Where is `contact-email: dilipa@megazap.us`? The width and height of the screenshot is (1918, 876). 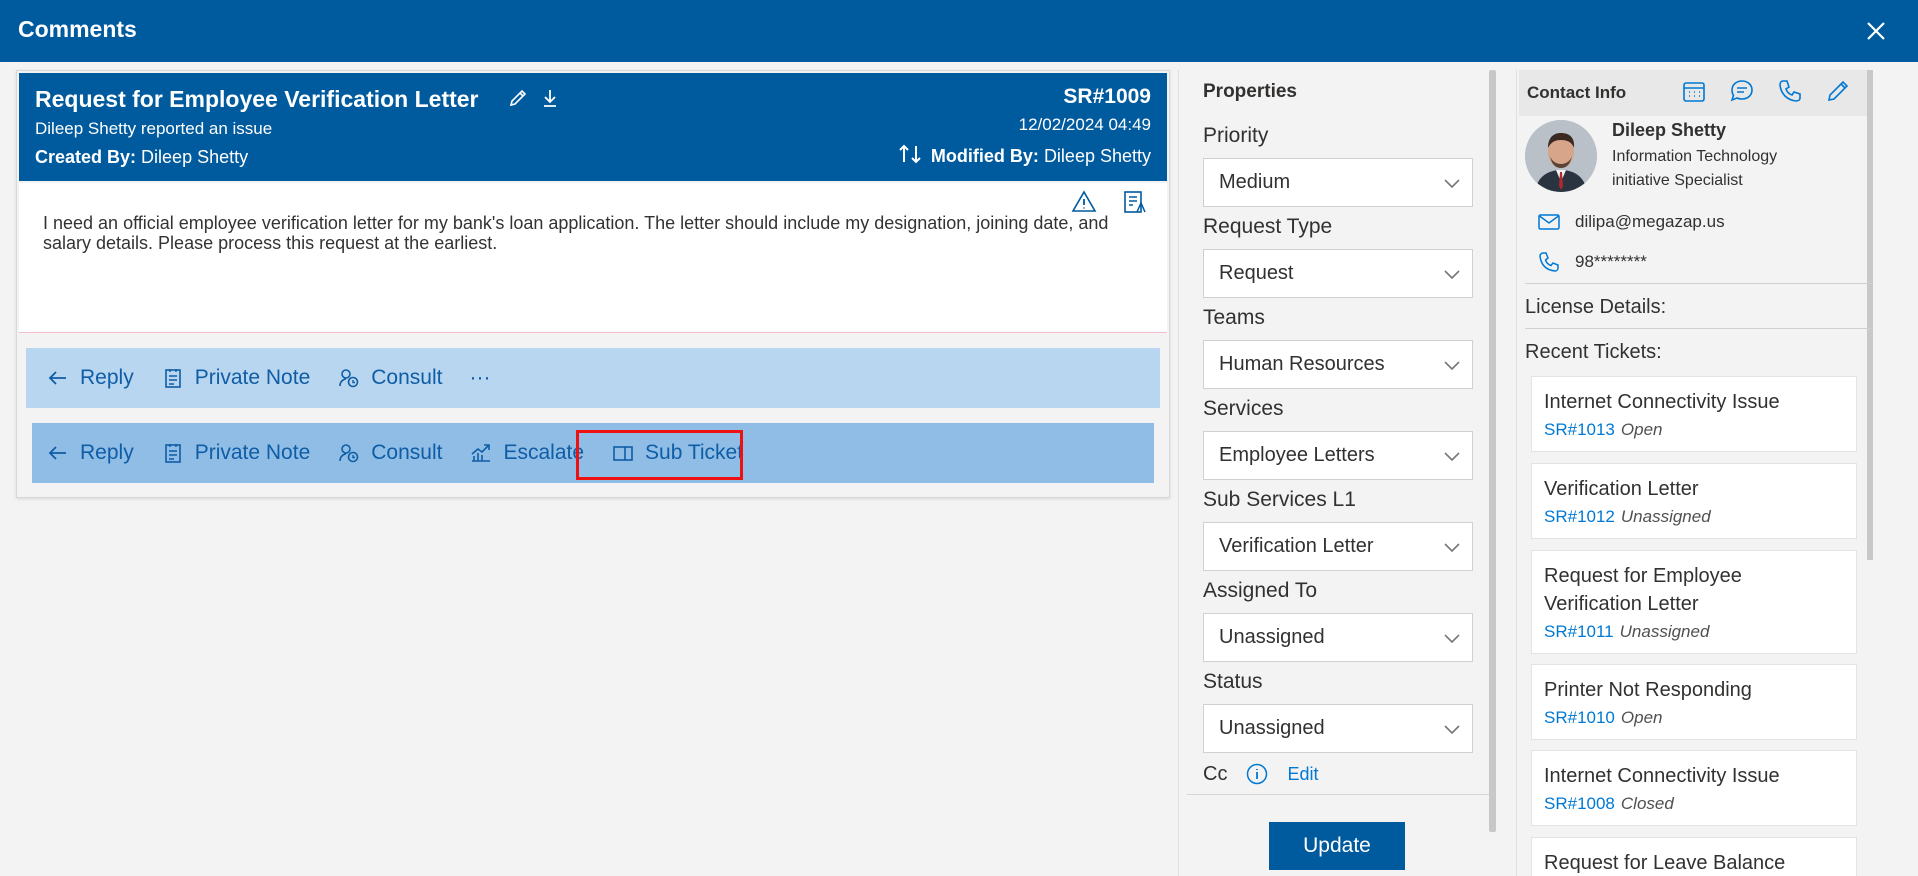 contact-email: dilipa@megazap.us is located at coordinates (1650, 222).